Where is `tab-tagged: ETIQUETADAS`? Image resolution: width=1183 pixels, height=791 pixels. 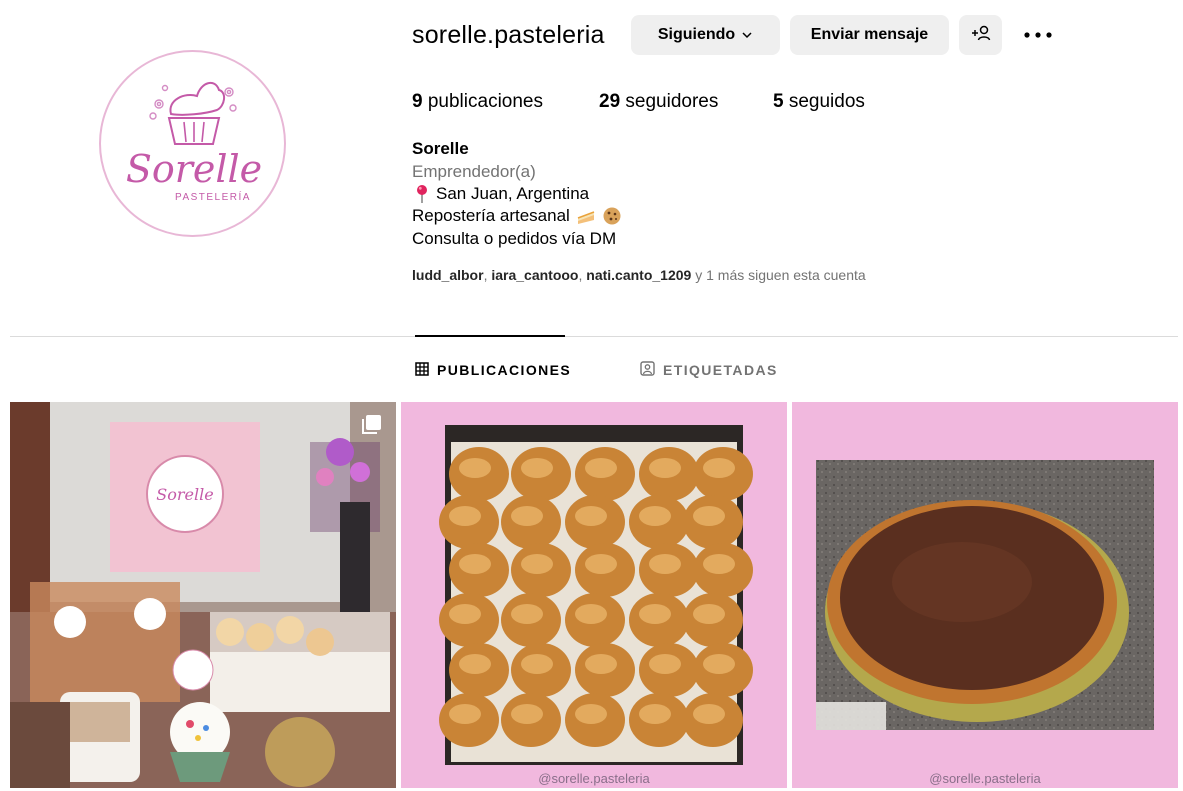
tab-tagged: ETIQUETADAS is located at coordinates (709, 370).